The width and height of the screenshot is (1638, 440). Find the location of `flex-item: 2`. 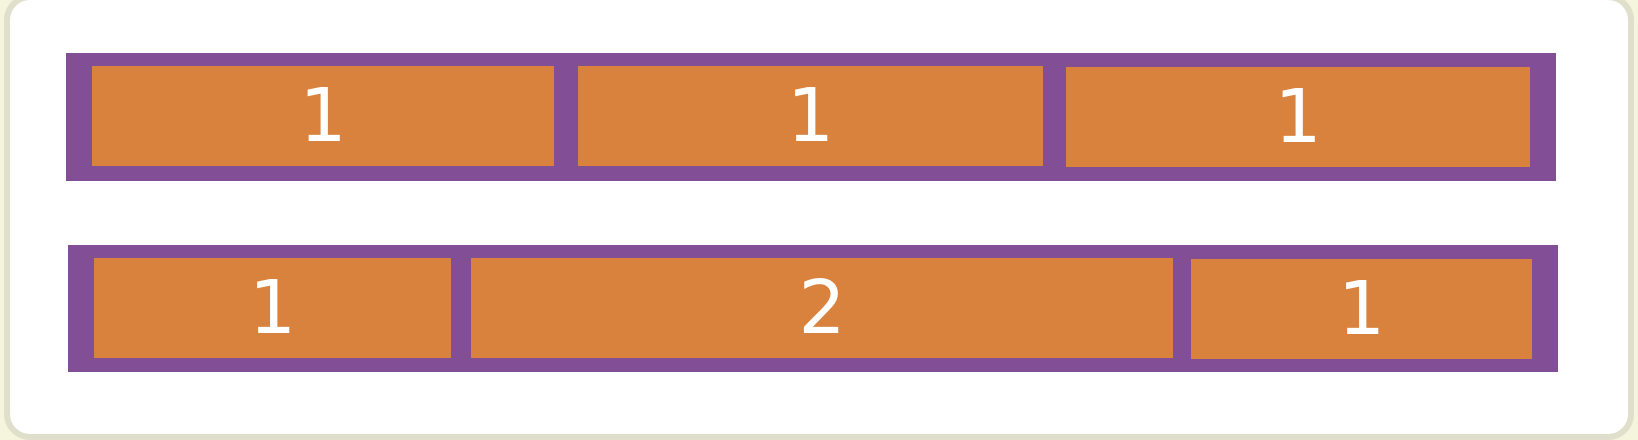

flex-item: 2 is located at coordinates (822, 308).